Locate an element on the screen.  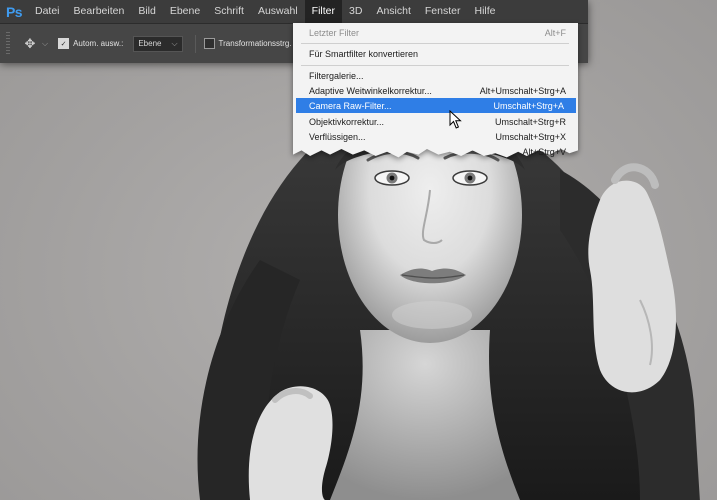
menu-item-verfluessigen: Verflüssigen... Umschalt+Strg+X is located at coordinates (435, 136).